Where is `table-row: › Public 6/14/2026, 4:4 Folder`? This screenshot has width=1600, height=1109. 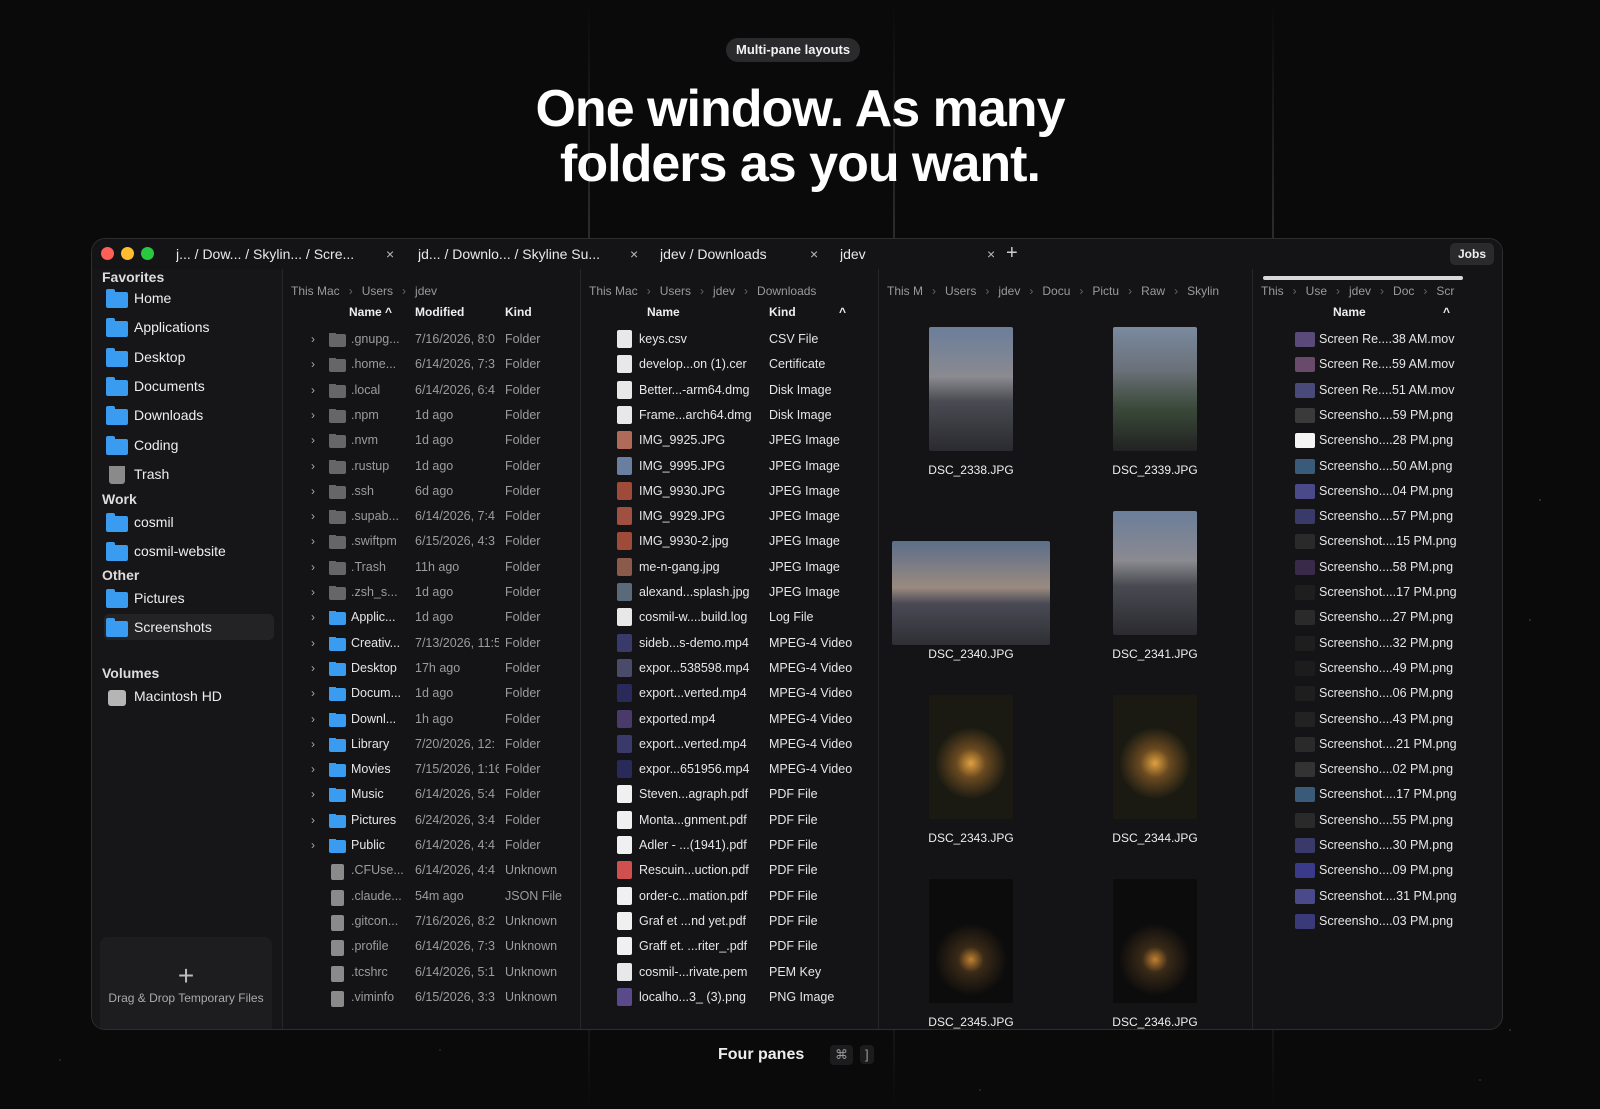 table-row: › Public 6/14/2026, 4:4 Folder is located at coordinates (431, 845).